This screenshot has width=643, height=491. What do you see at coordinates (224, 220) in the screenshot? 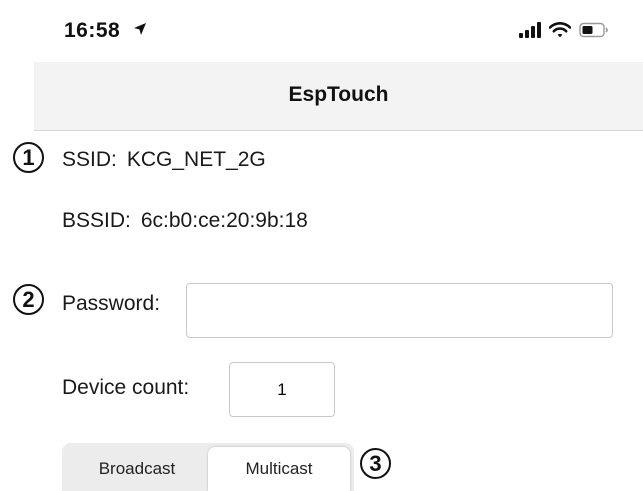
I see `bssid-value: 6c:b0:ce:20:9b:18` at bounding box center [224, 220].